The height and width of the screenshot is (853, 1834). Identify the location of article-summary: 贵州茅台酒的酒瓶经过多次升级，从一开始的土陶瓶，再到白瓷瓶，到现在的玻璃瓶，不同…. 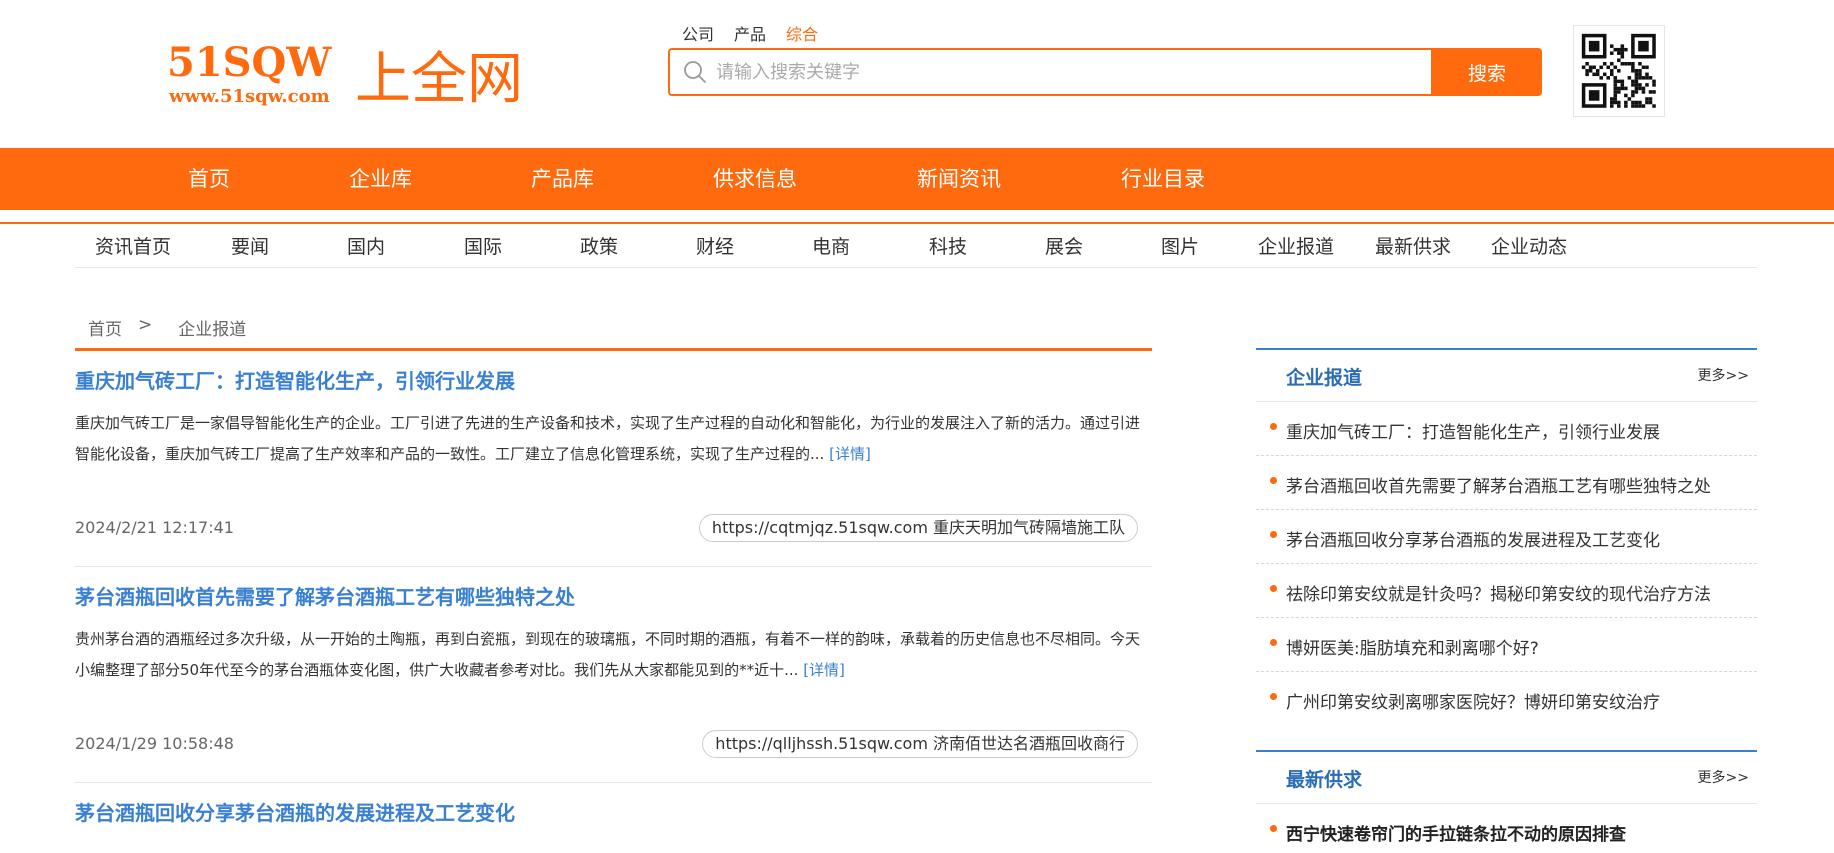
(610, 655).